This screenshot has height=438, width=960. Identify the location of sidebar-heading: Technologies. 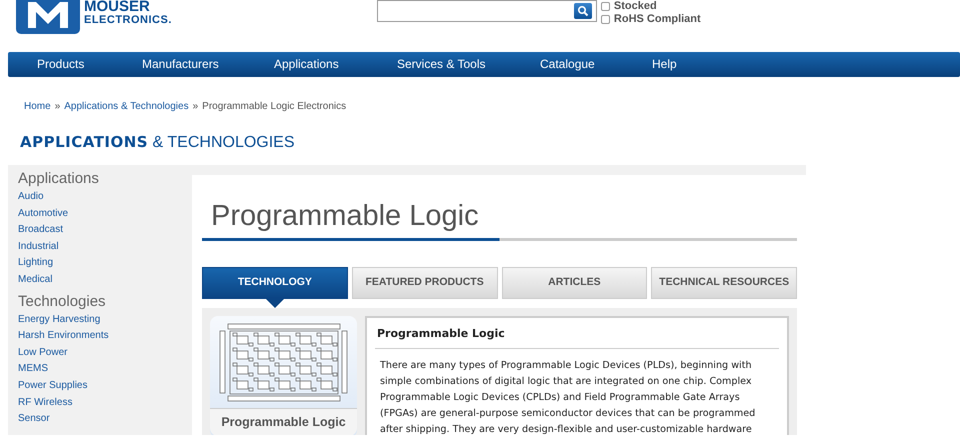
(62, 302).